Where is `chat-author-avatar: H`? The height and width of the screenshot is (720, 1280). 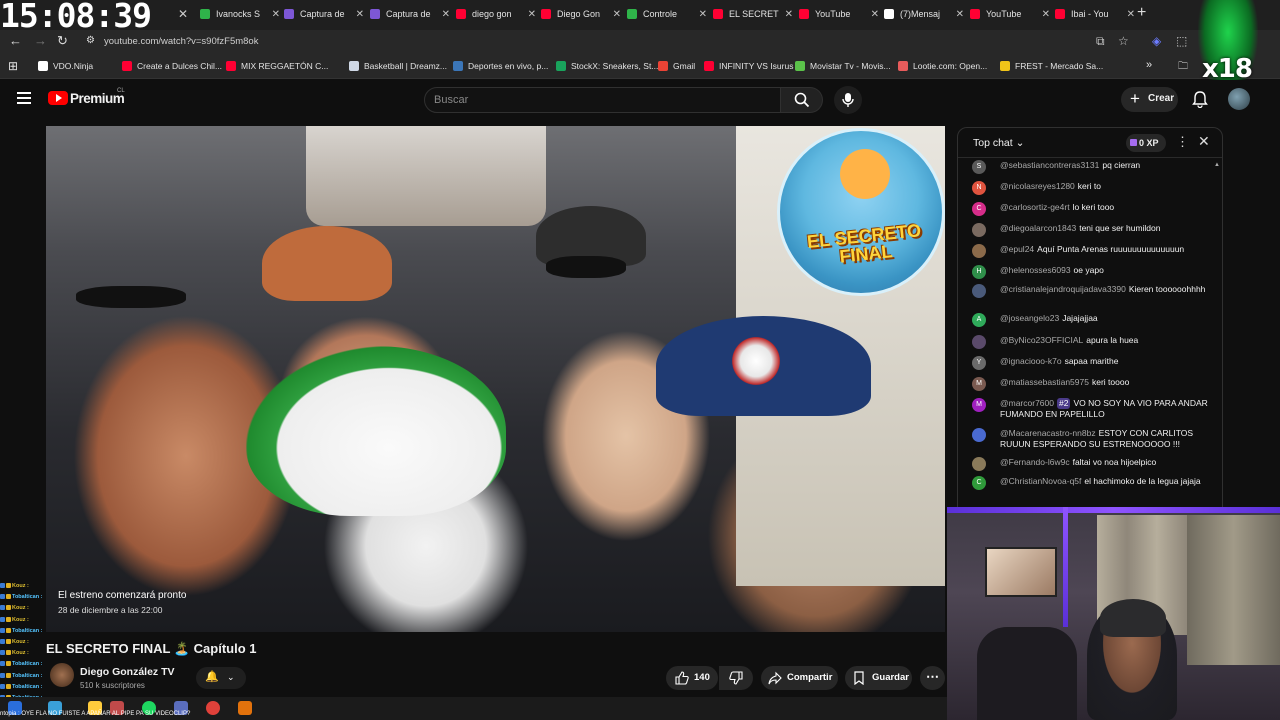 chat-author-avatar: H is located at coordinates (979, 272).